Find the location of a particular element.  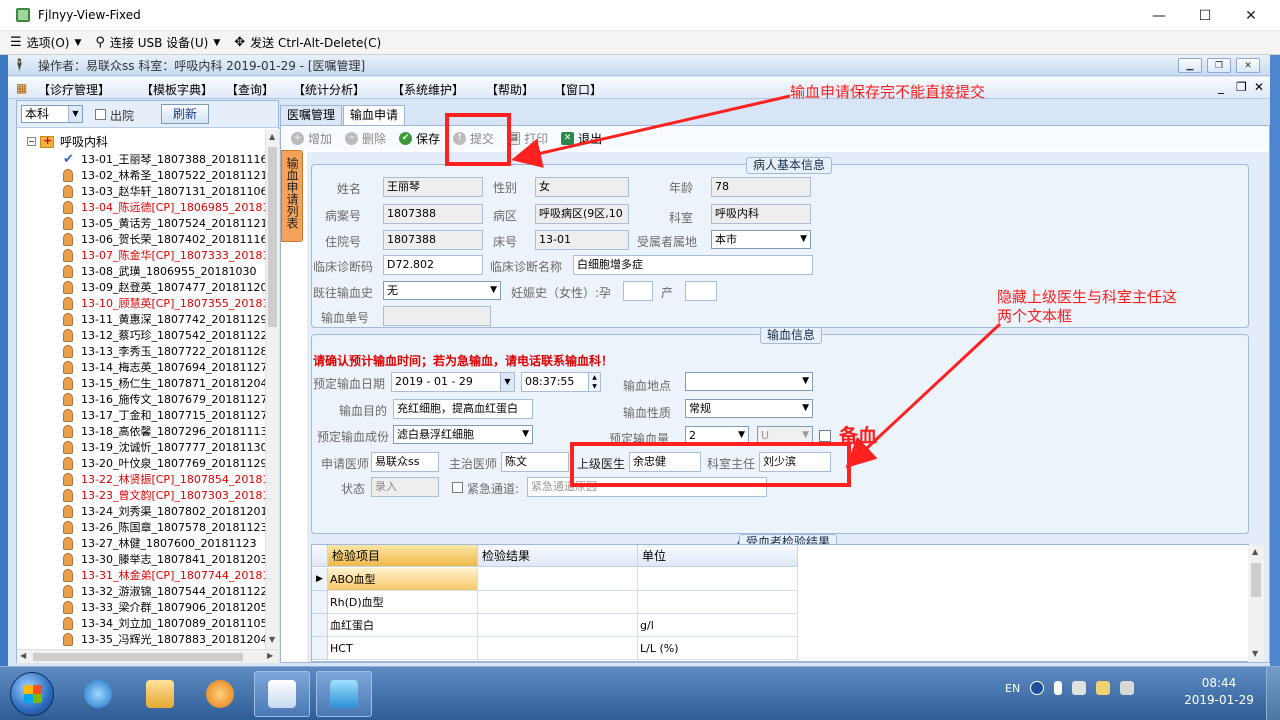

patient-list-item: 13-27_林健_1807600_20181123 is located at coordinates (159, 543).